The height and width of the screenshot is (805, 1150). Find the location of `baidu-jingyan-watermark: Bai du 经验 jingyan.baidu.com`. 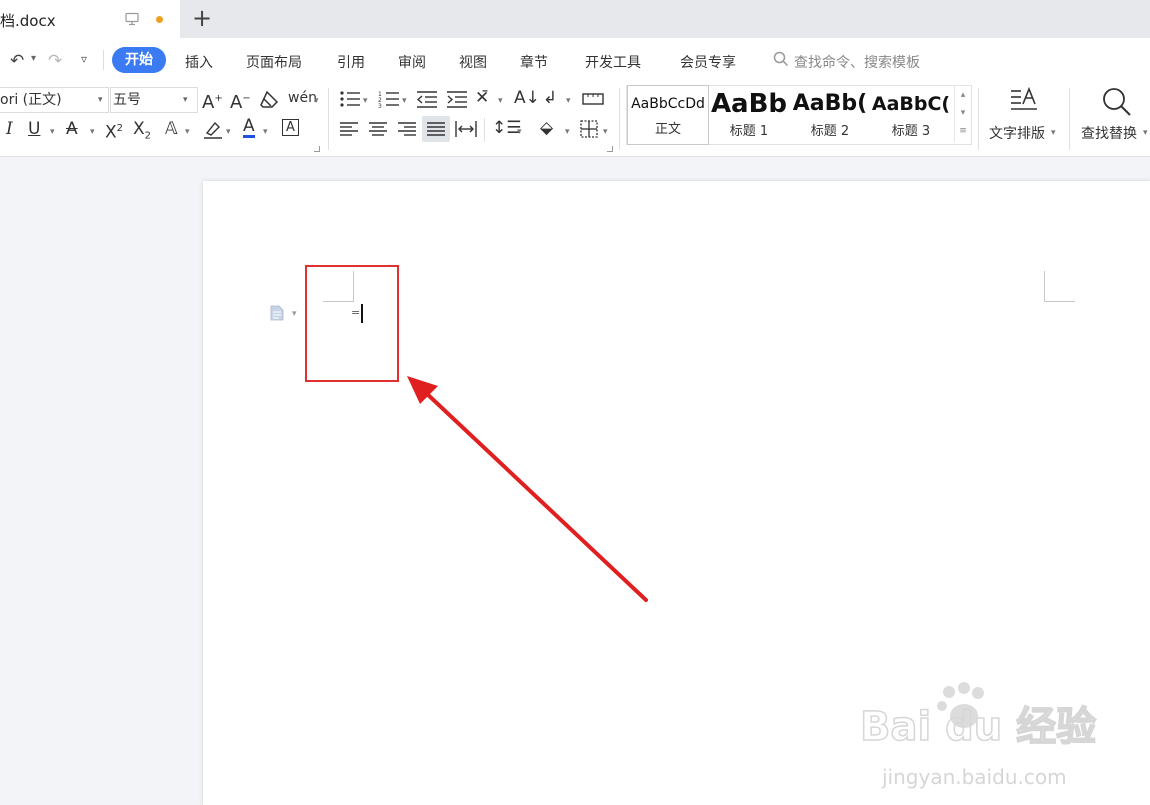

baidu-jingyan-watermark: Bai du 经验 jingyan.baidu.com is located at coordinates (978, 735).